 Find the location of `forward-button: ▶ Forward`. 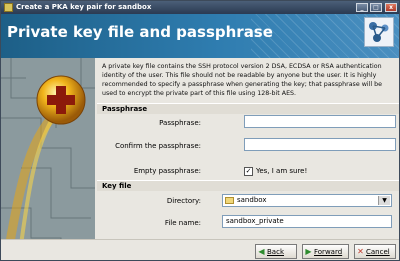

forward-button: ▶ Forward is located at coordinates (325, 251).